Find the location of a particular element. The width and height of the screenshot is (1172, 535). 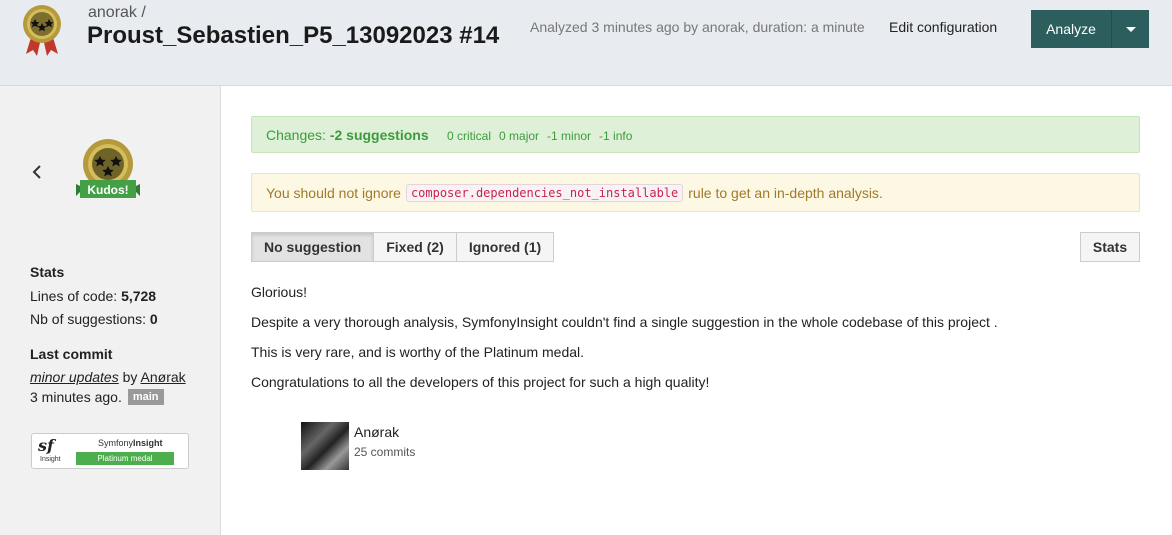

info-count: -1 info is located at coordinates (616, 136).